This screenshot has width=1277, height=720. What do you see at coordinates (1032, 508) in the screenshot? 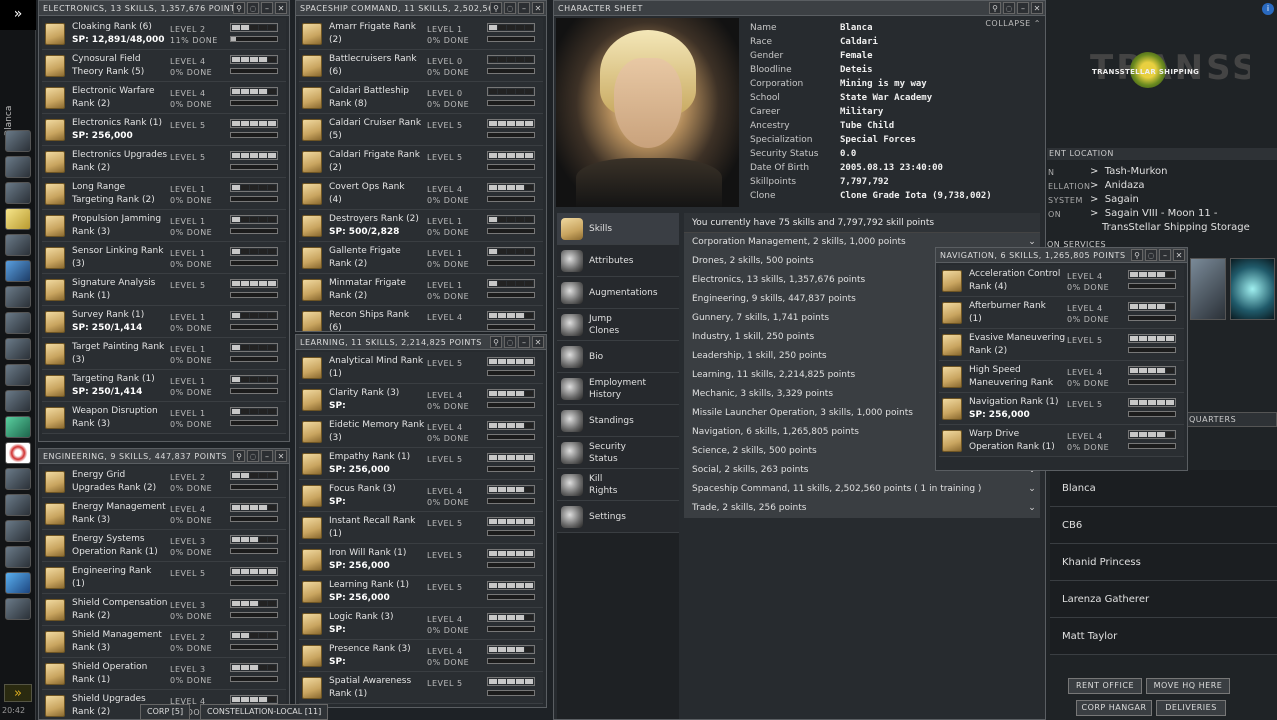
I see `chevron-down-icon: ⌄` at bounding box center [1032, 508].